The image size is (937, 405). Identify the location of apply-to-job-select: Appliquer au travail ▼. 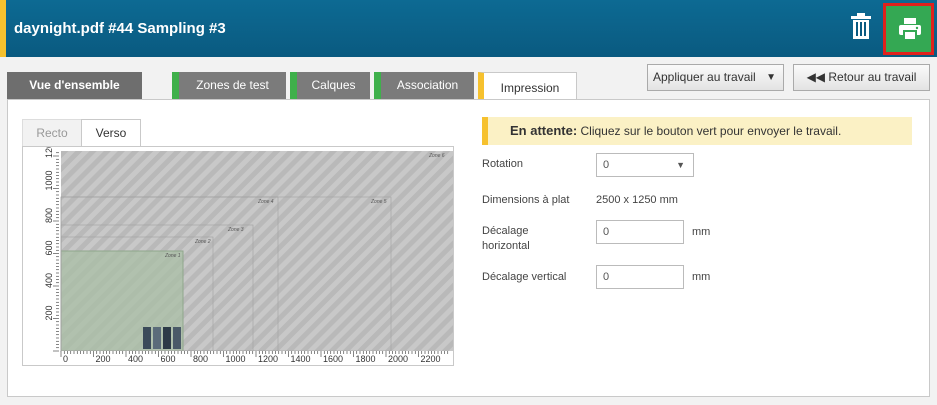
(715, 77).